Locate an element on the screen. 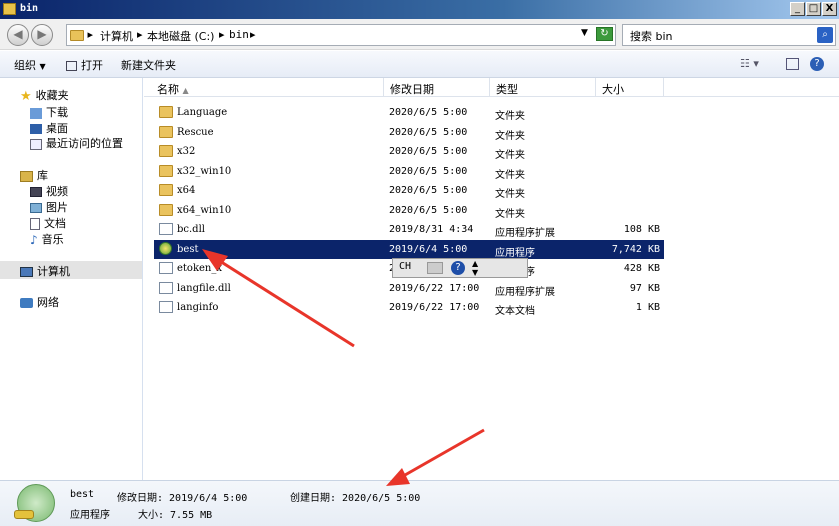 The width and height of the screenshot is (839, 526). preview-pane-icon is located at coordinates (792, 64).